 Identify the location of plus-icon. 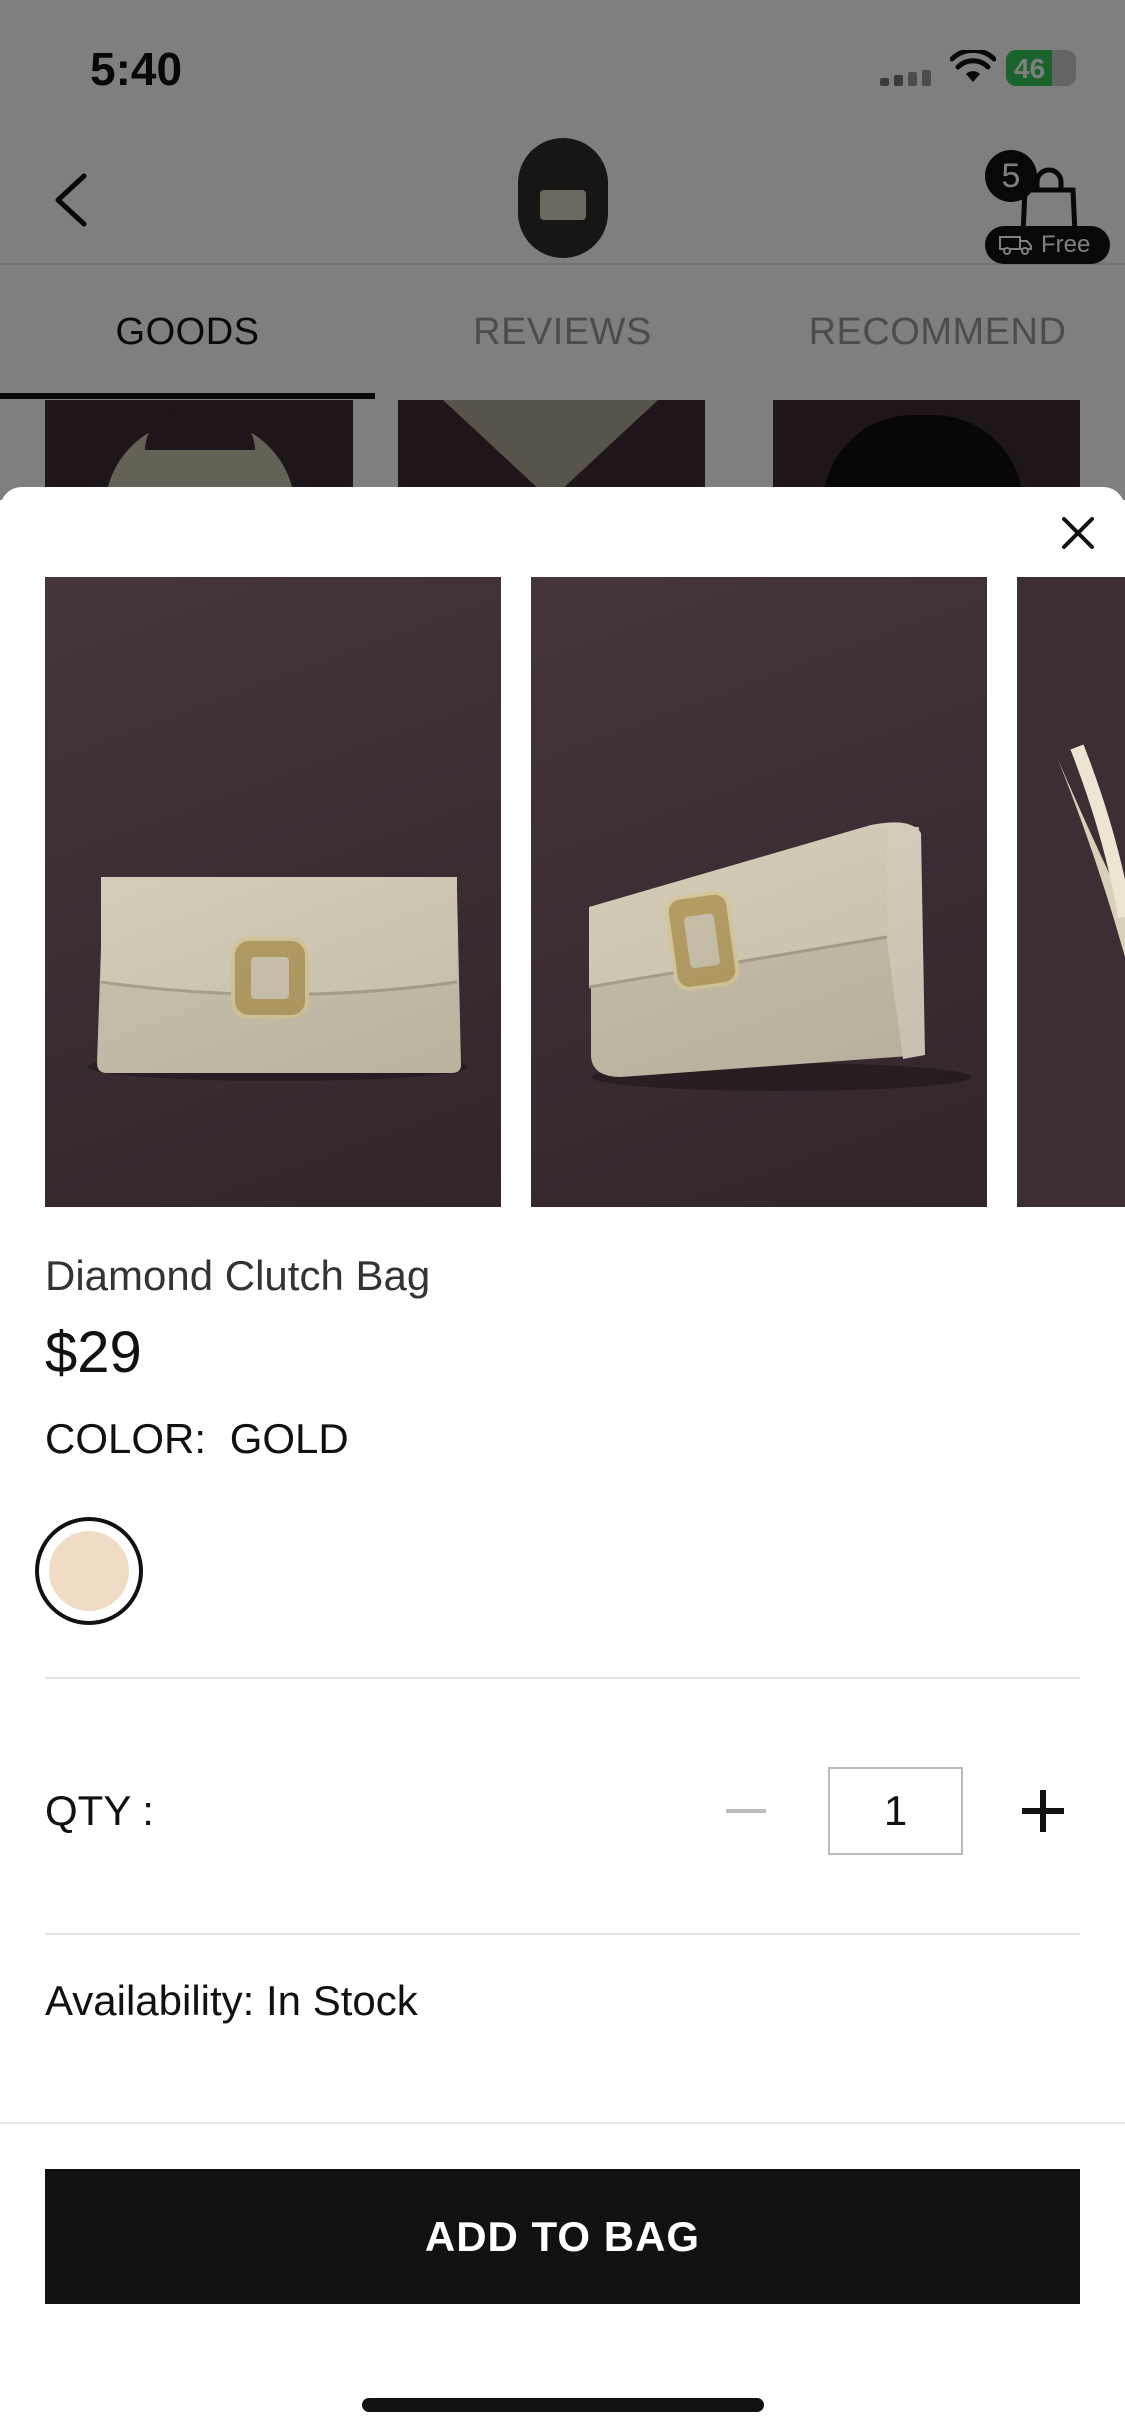
(1043, 1811).